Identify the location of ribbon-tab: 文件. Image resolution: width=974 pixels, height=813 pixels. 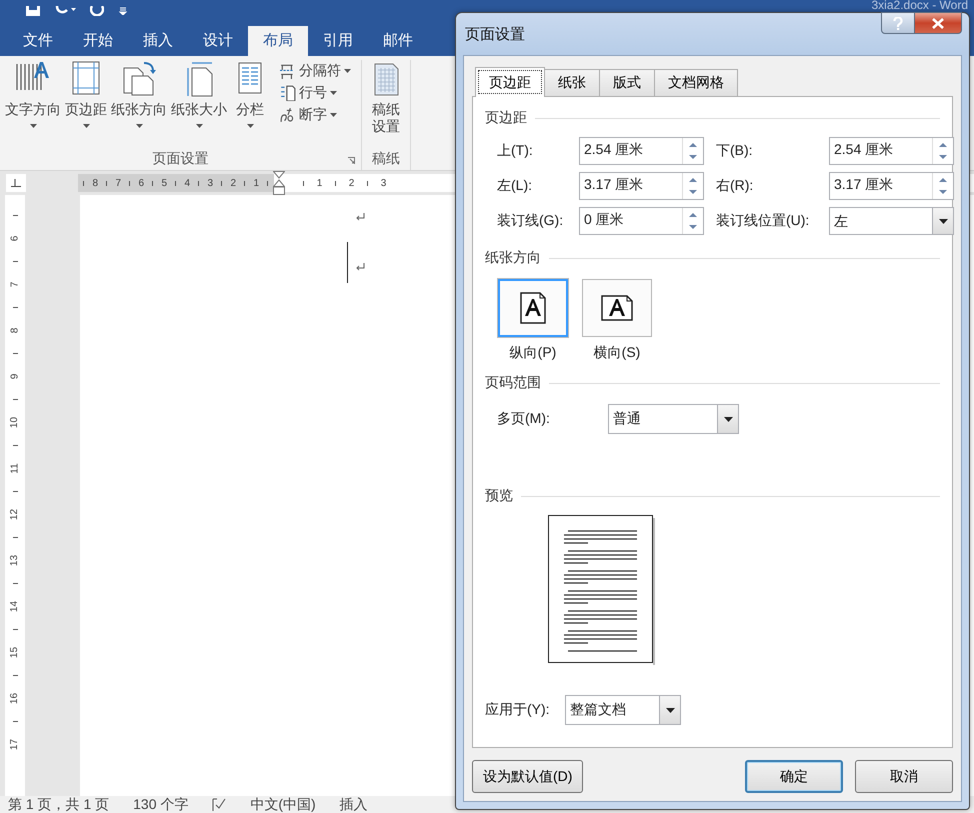
(38, 41).